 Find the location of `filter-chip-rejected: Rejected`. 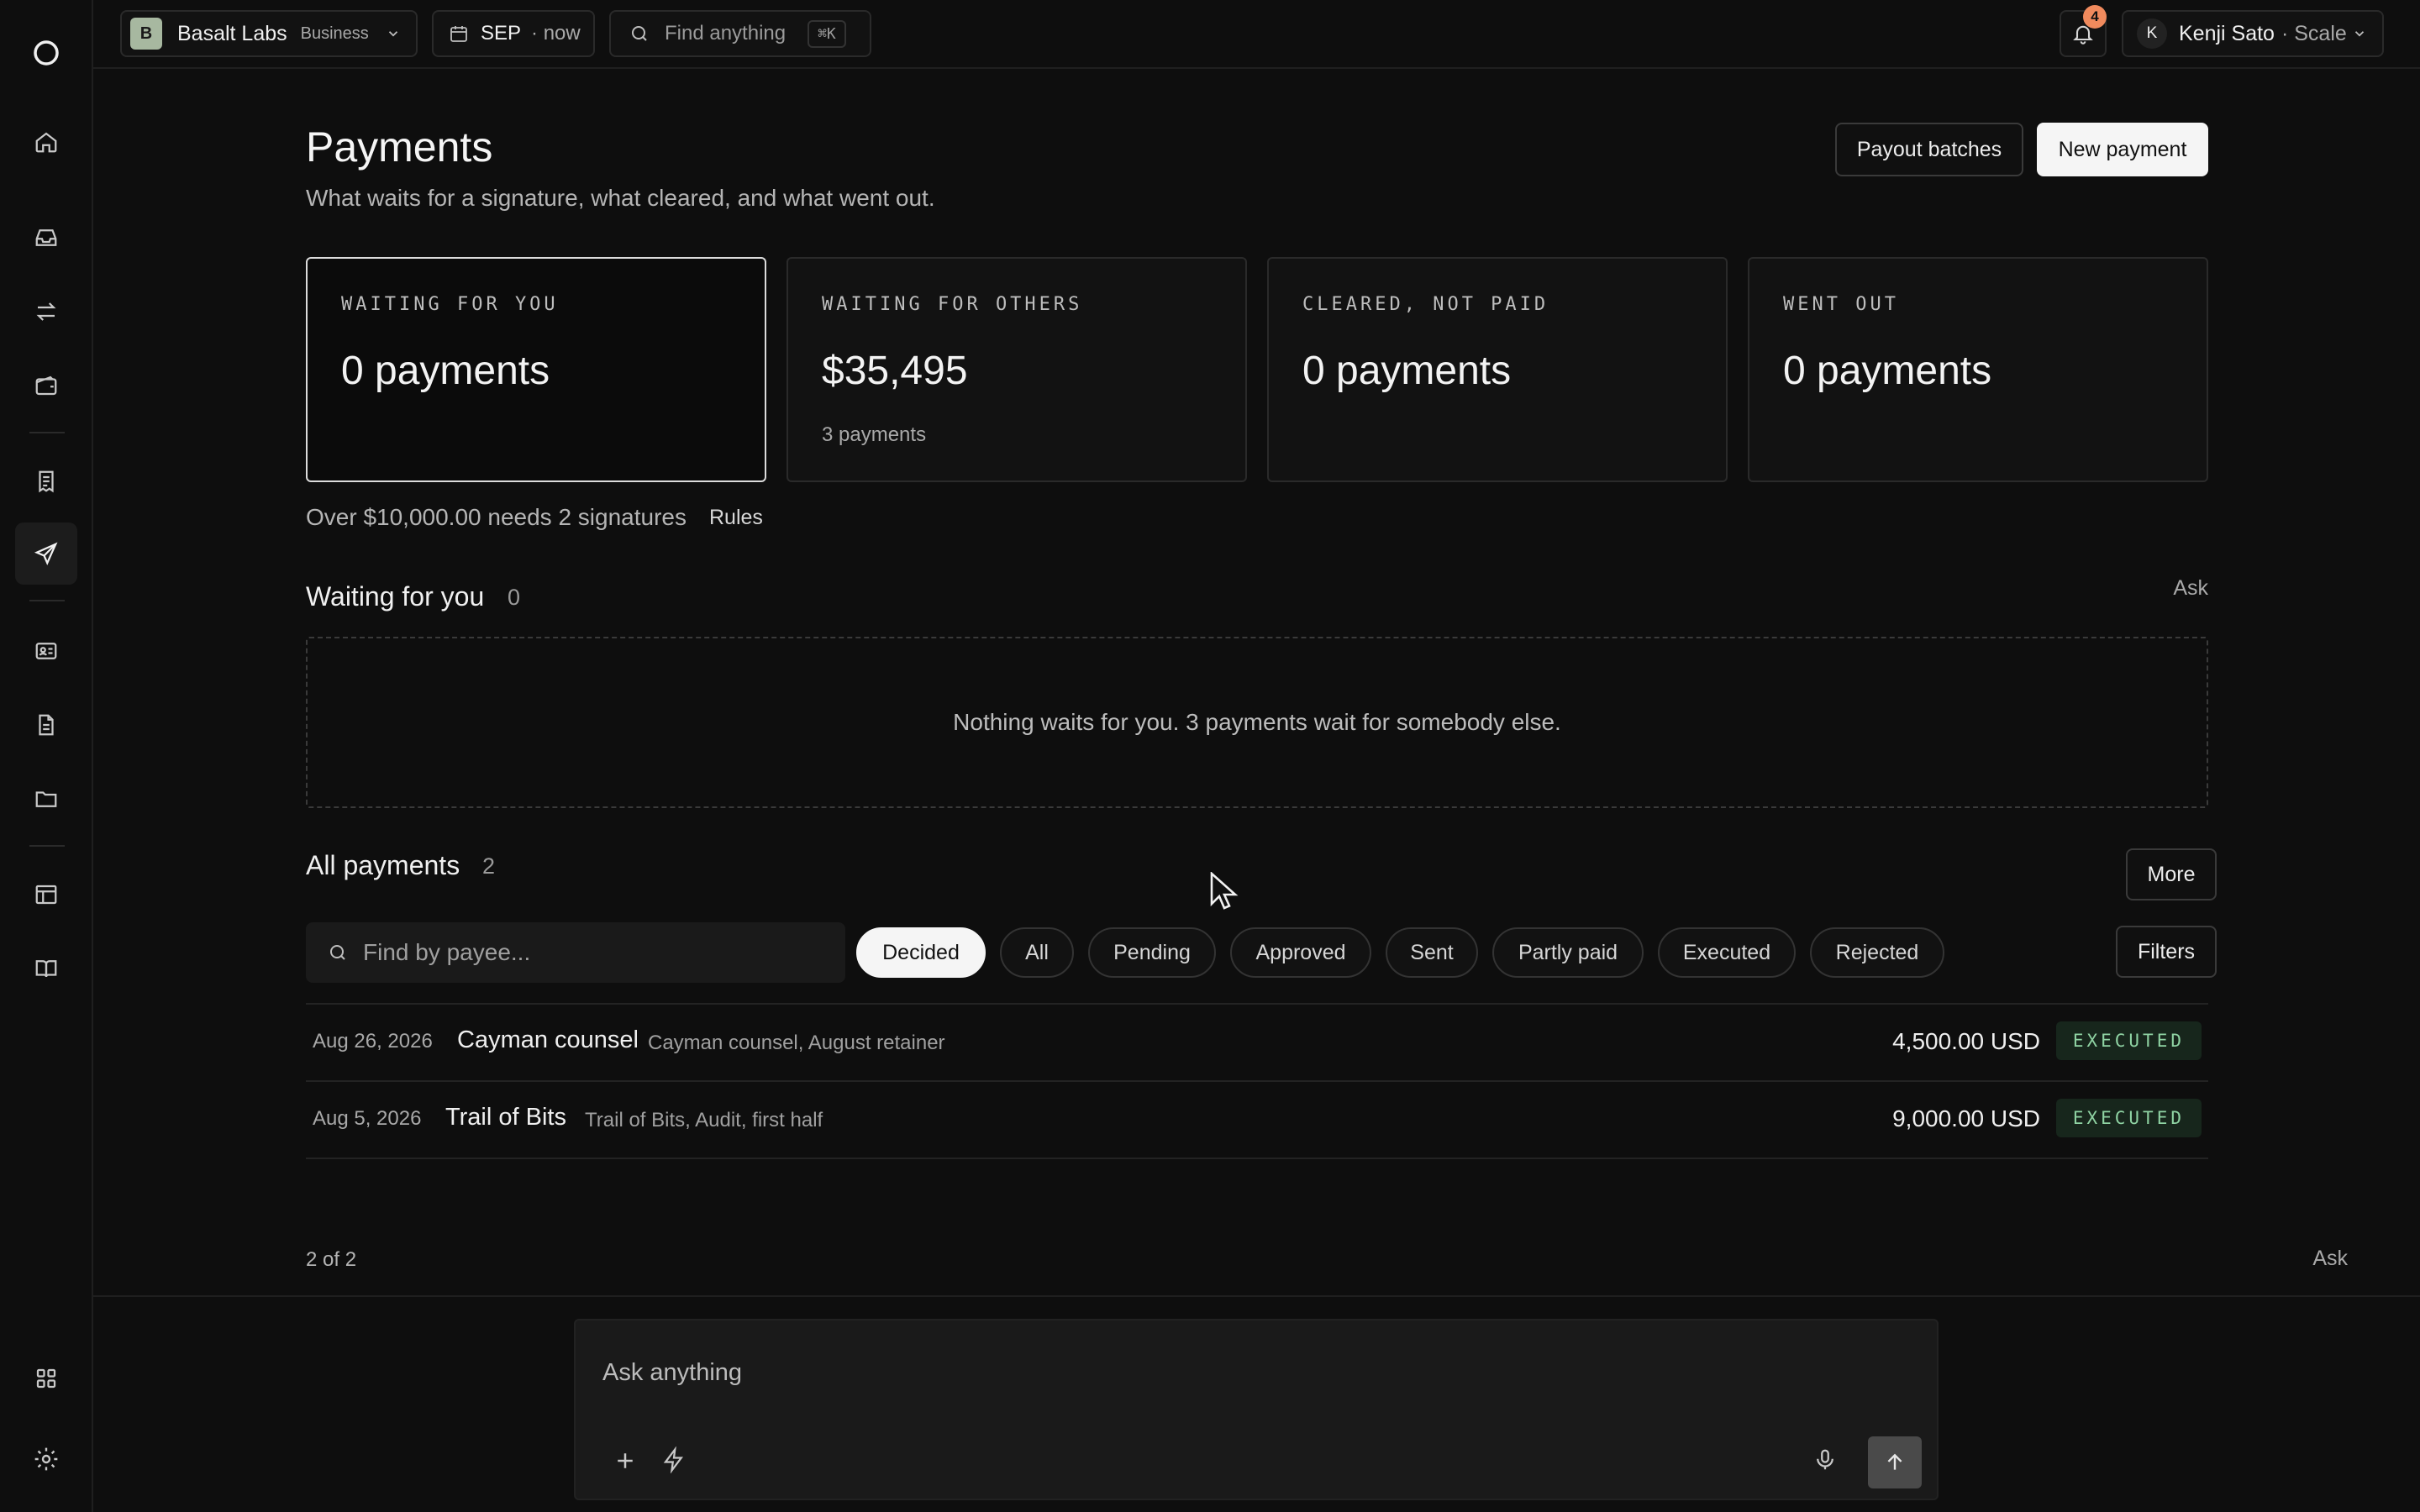

filter-chip-rejected: Rejected is located at coordinates (1877, 952).